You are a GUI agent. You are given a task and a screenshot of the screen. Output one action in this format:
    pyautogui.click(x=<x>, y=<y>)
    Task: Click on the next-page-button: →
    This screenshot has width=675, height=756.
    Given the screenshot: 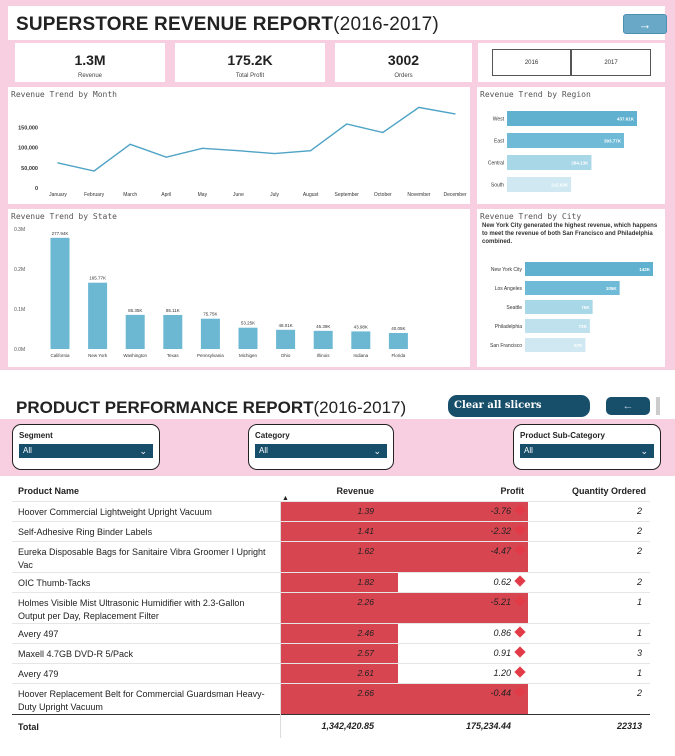 What is the action you would take?
    pyautogui.click(x=645, y=24)
    